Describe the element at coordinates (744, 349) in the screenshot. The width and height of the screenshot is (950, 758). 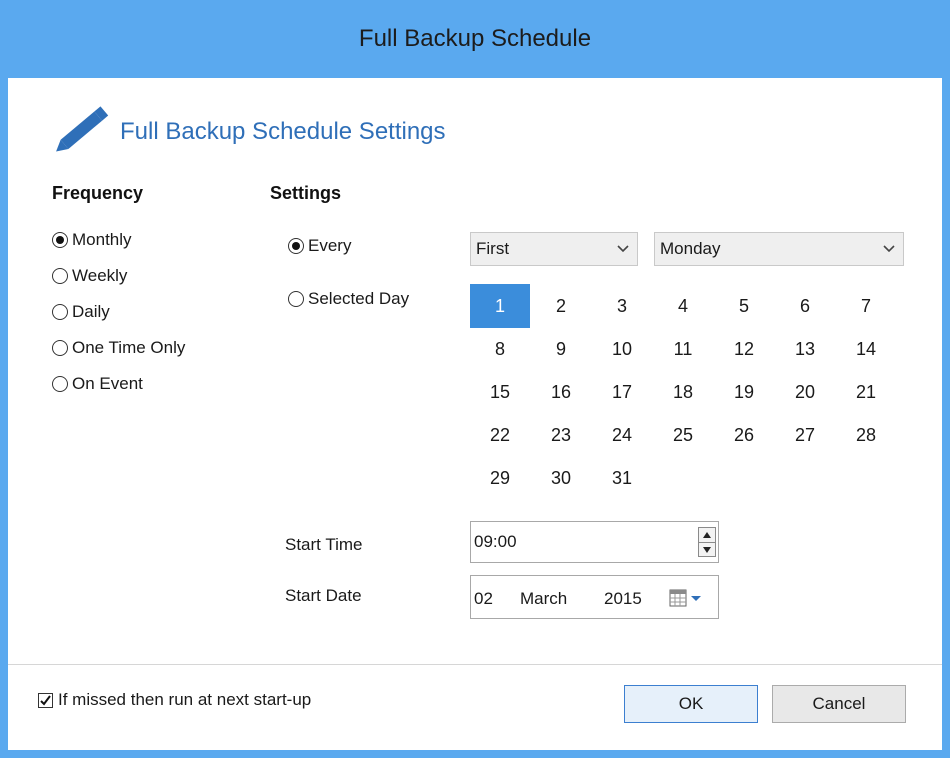
I see `calendar-day: 12` at that location.